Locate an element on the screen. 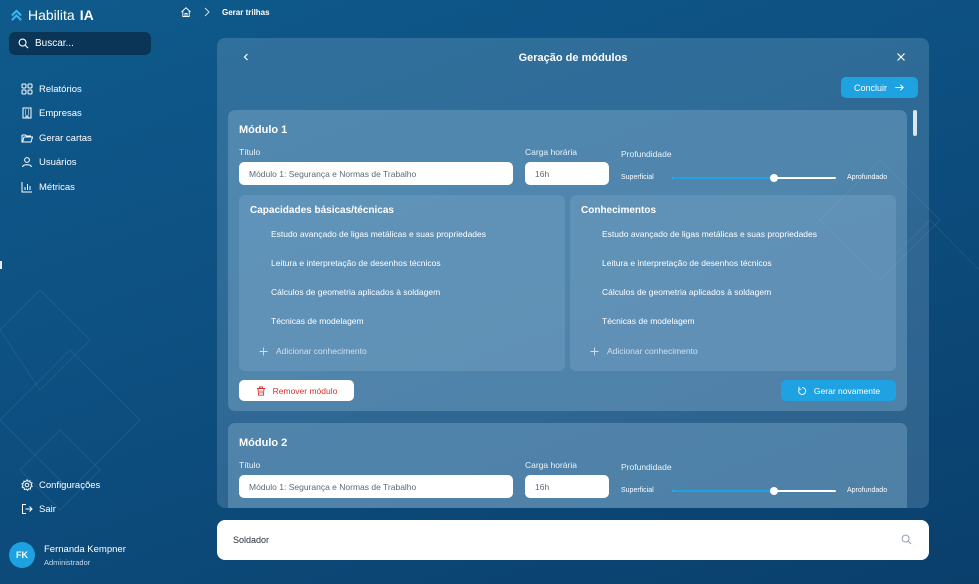 The width and height of the screenshot is (979, 584). column-heading: Conhecimentos is located at coordinates (619, 210).